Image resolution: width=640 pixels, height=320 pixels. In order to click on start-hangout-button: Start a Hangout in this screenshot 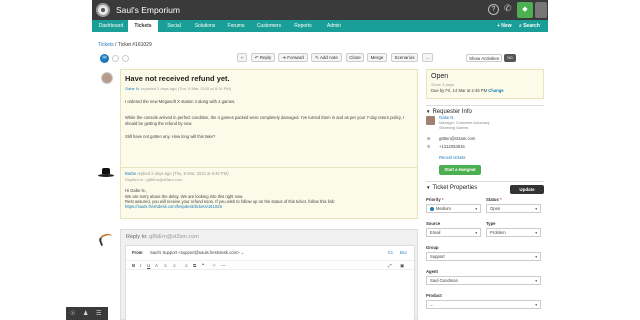, I will do `click(460, 170)`.